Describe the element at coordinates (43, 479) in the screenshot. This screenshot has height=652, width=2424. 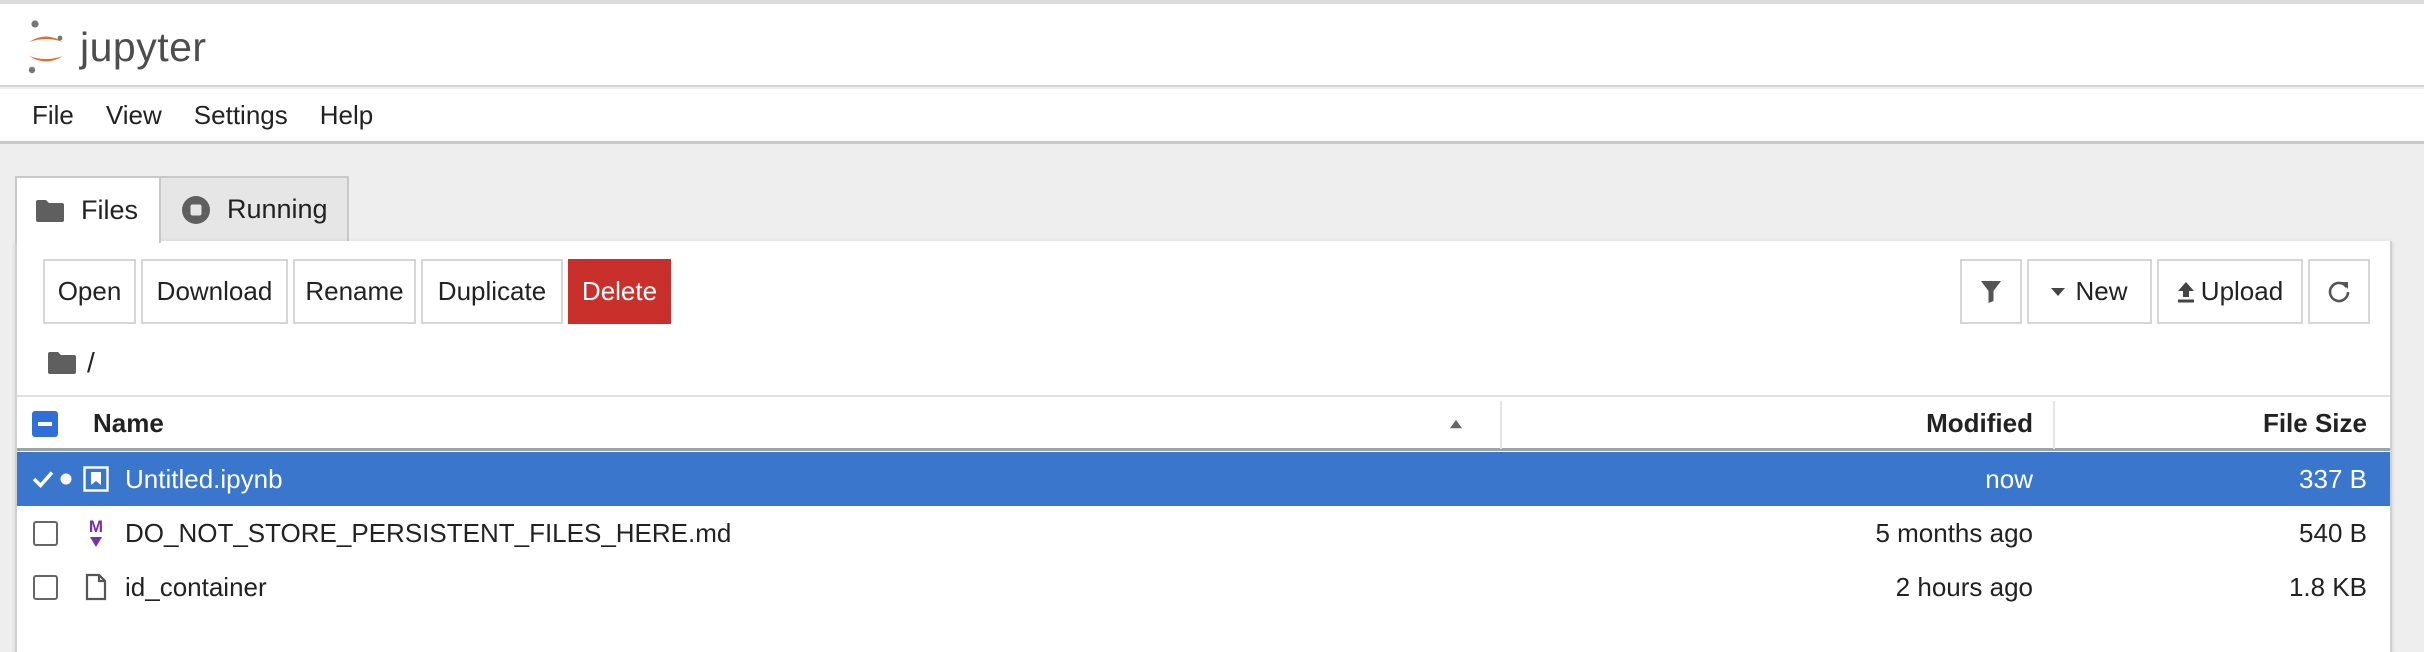
I see `checkmark-icon` at that location.